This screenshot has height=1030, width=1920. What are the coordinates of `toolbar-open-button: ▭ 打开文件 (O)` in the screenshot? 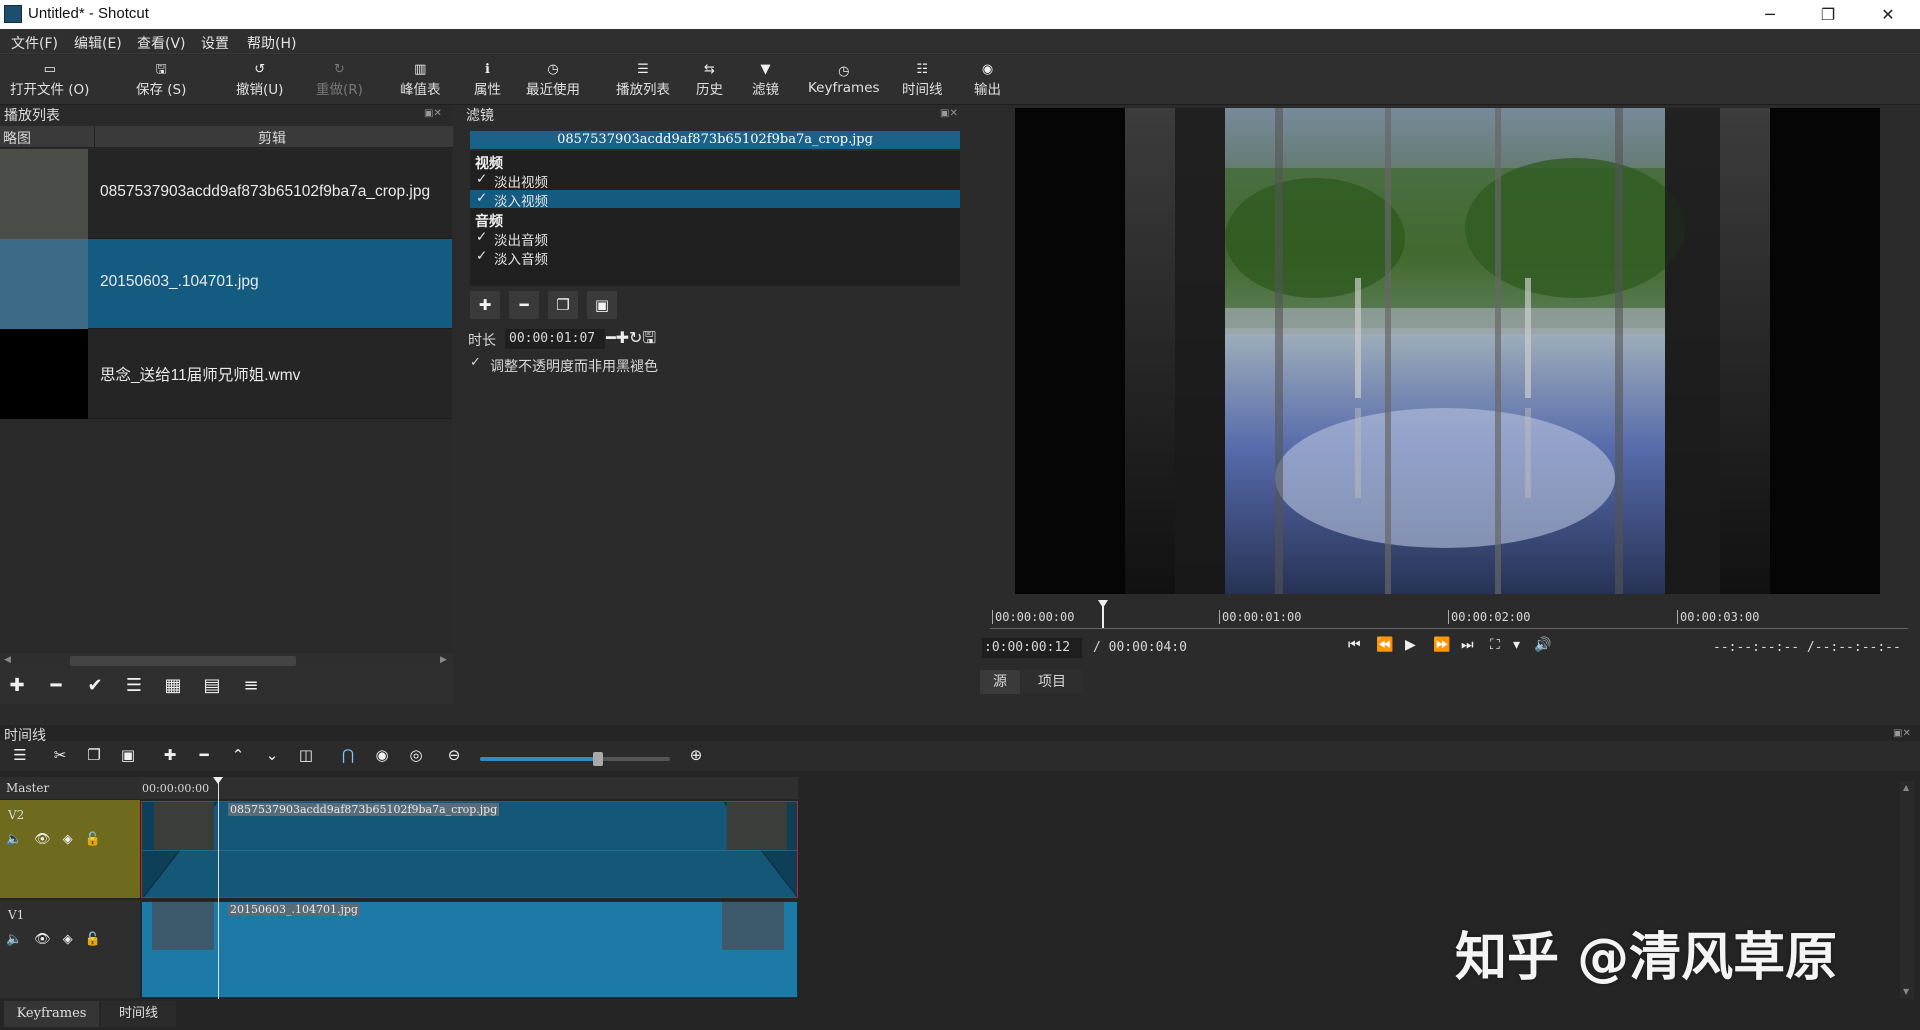 It's located at (49, 80).